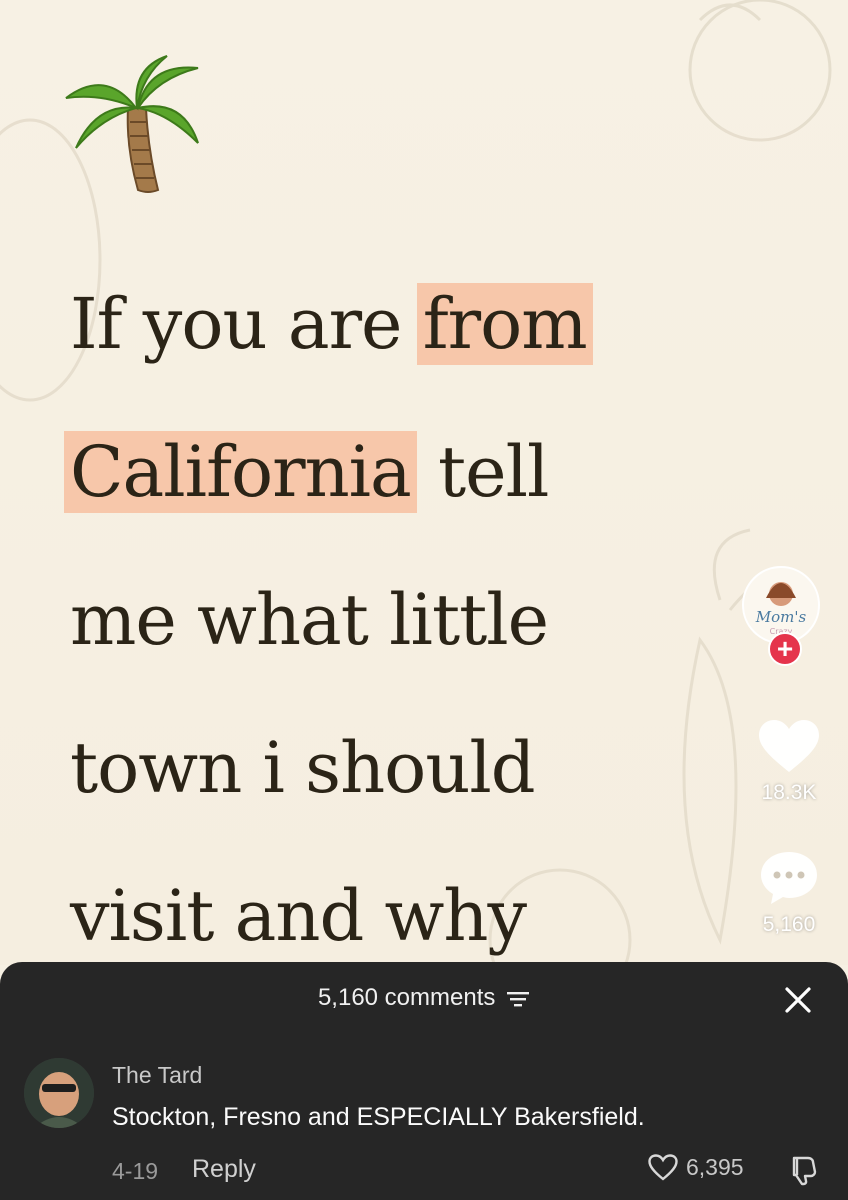 The width and height of the screenshot is (848, 1200). What do you see at coordinates (135, 1171) in the screenshot?
I see `comment-date: 4-19` at bounding box center [135, 1171].